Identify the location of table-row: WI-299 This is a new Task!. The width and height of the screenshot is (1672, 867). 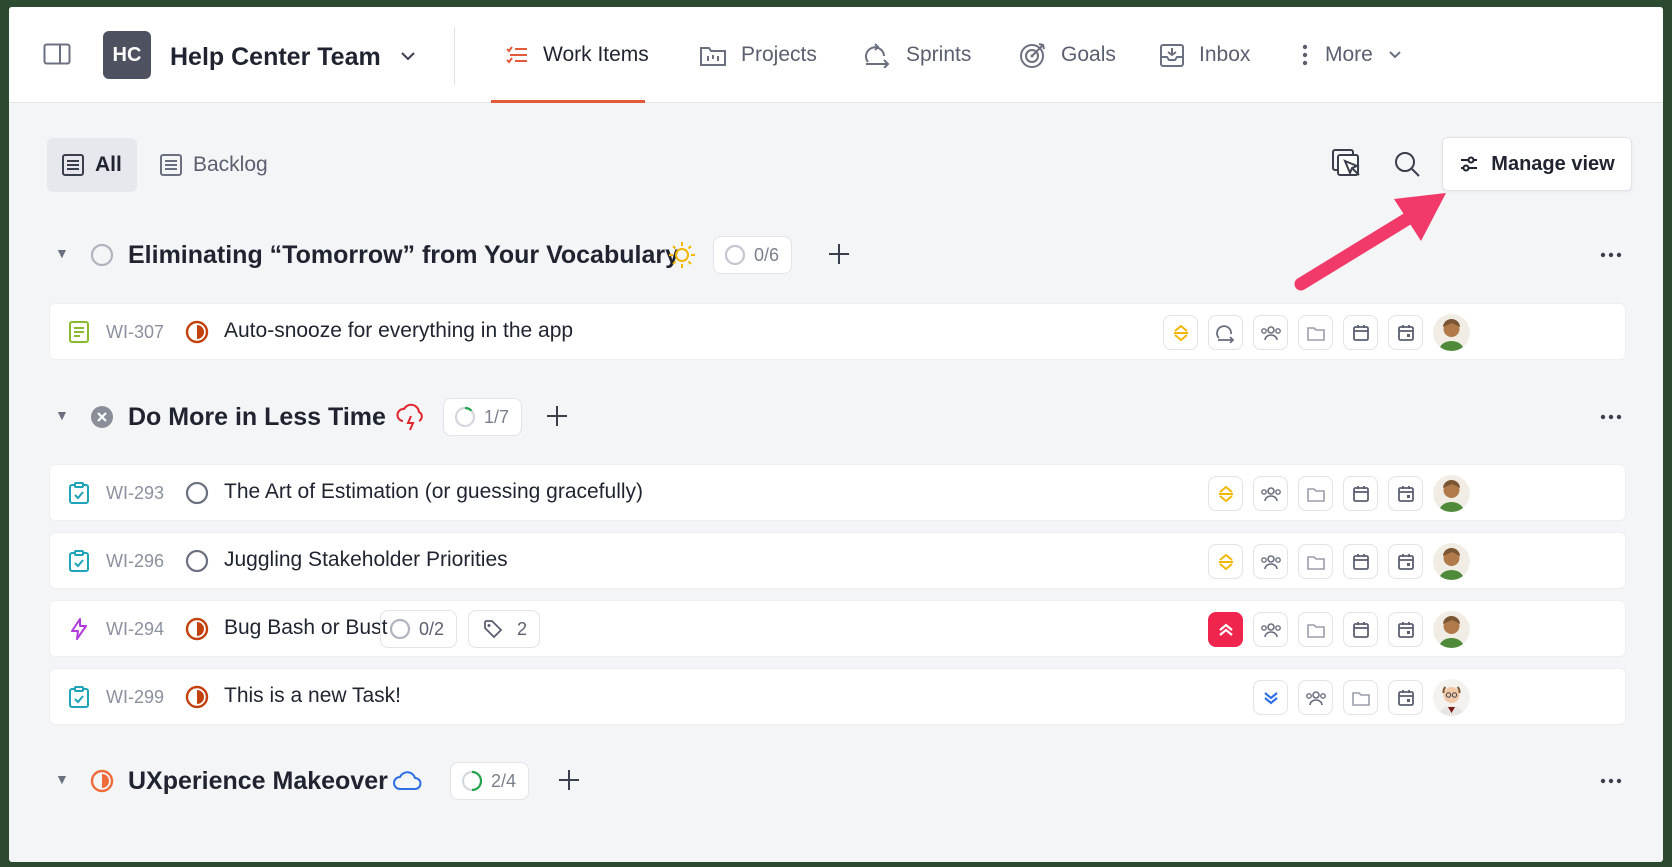
(837, 696).